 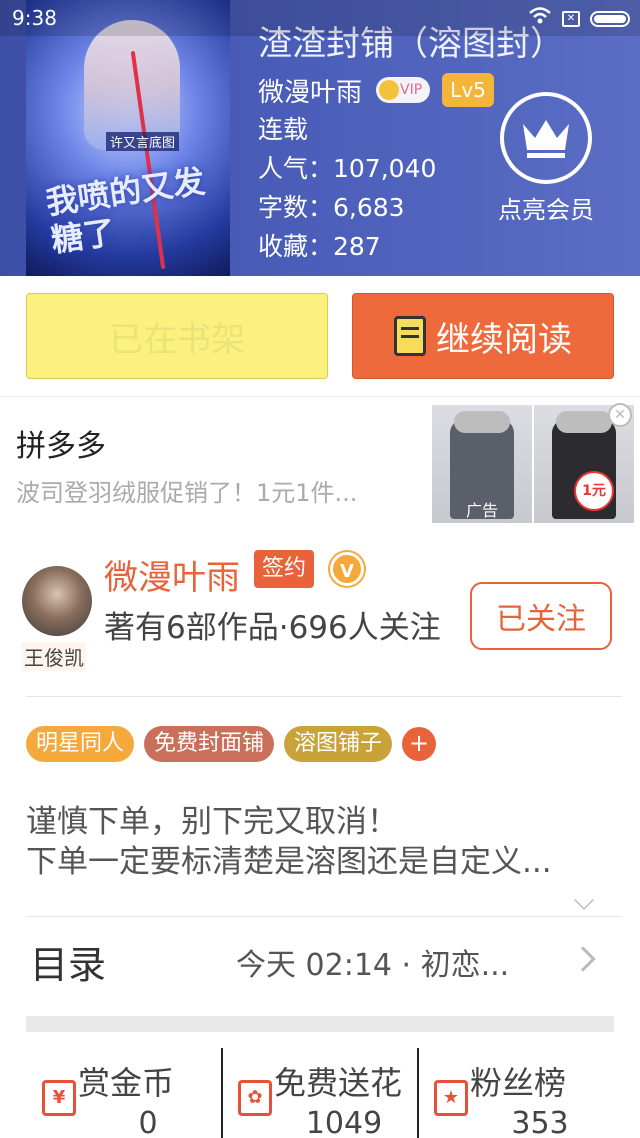 I want to click on cover-title: 我喷的又发糖了, so click(x=125, y=210).